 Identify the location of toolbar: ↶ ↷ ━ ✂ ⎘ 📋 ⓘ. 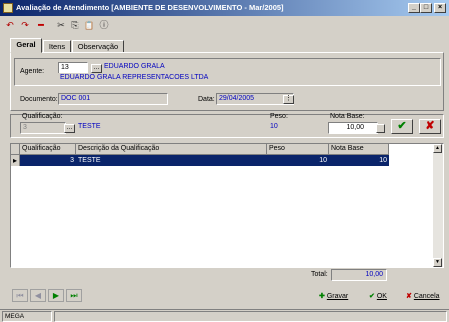
(224, 26).